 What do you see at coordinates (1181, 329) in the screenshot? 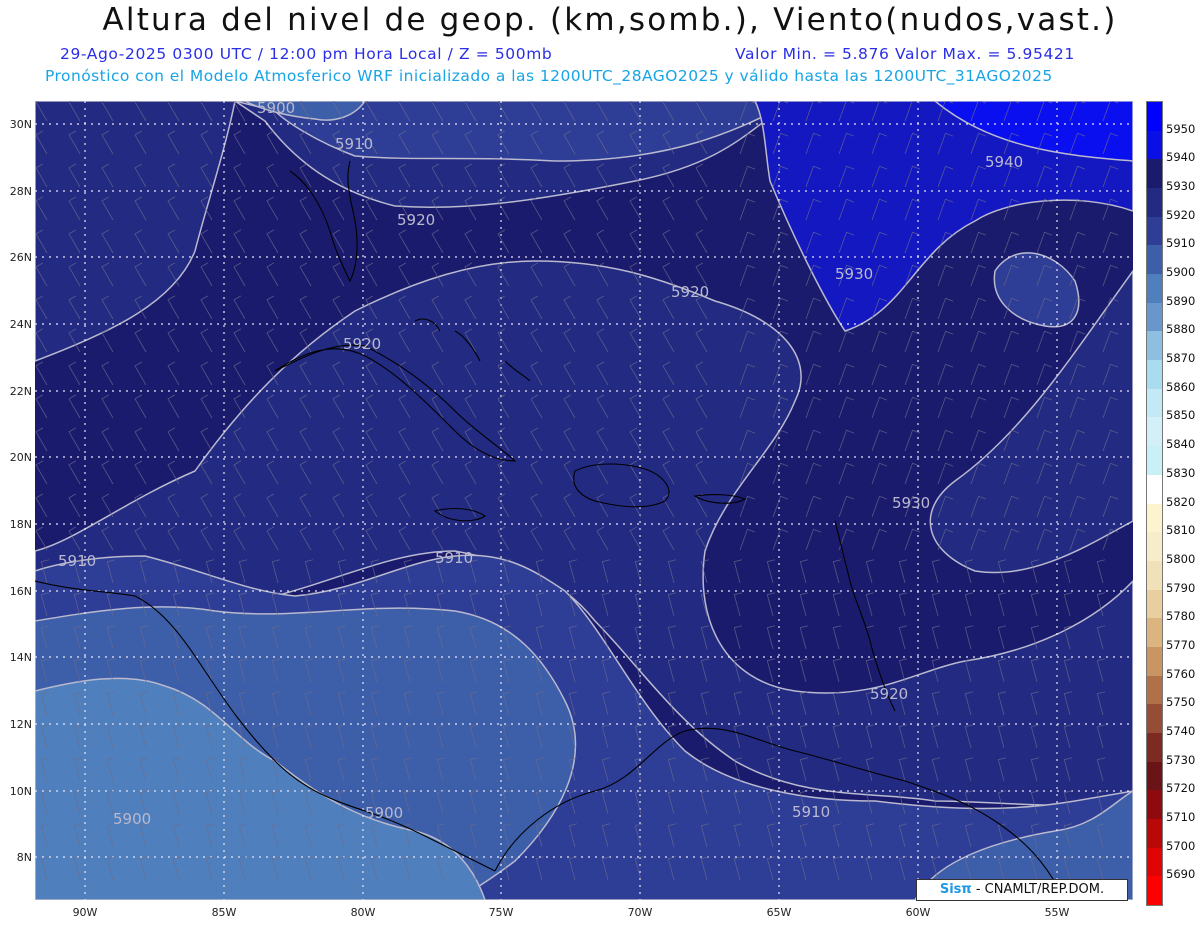
I see `colorbar-label: 5880` at bounding box center [1181, 329].